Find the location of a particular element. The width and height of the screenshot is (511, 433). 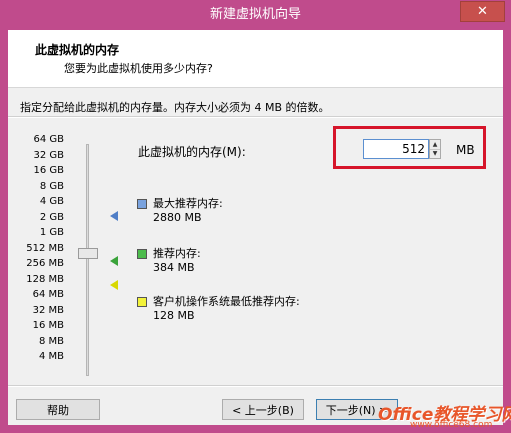

scale-tick: 4 MB is located at coordinates (51, 356).